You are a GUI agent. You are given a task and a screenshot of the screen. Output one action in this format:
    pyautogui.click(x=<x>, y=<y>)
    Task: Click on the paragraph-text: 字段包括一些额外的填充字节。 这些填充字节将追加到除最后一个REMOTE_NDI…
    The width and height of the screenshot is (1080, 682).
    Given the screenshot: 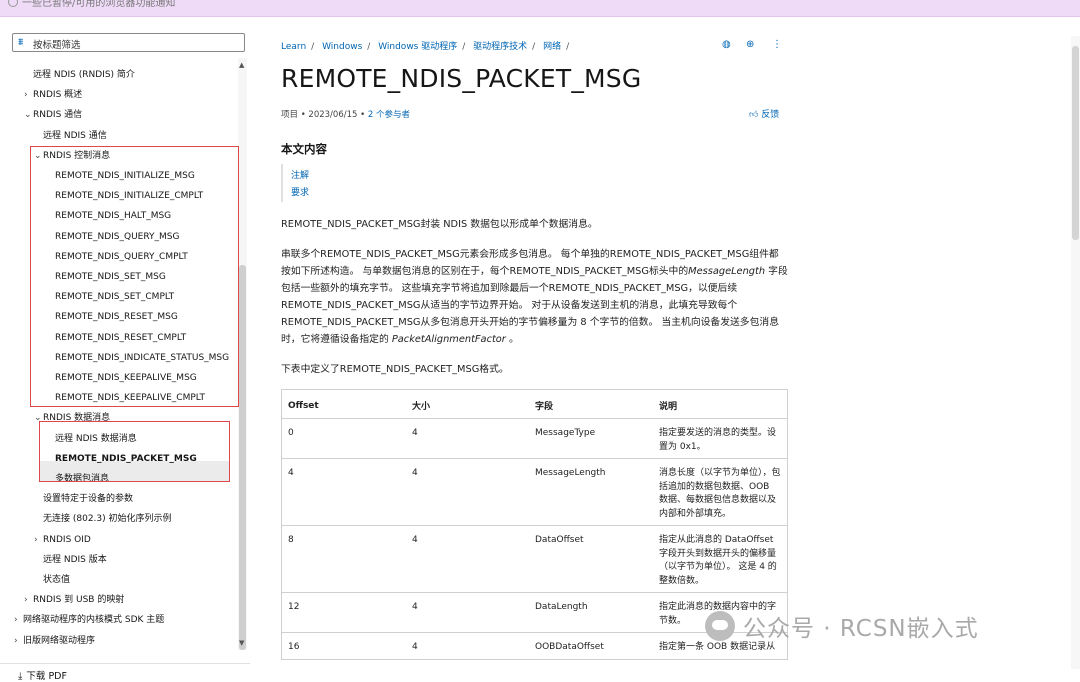 What is the action you would take?
    pyautogui.click(x=534, y=305)
    